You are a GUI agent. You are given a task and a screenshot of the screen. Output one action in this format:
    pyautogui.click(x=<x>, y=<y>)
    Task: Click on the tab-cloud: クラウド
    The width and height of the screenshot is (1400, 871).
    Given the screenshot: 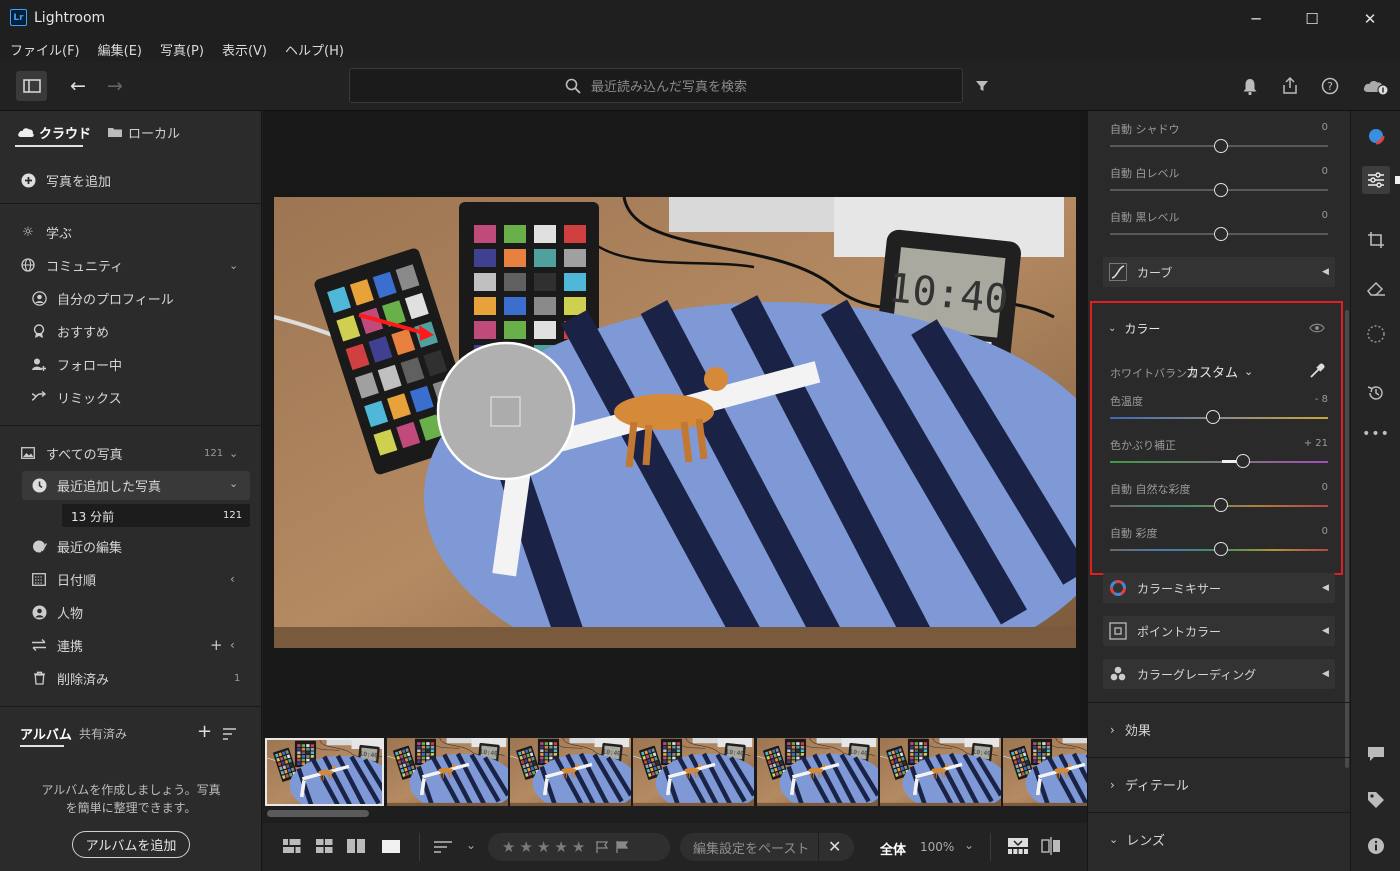 What is the action you would take?
    pyautogui.click(x=54, y=132)
    